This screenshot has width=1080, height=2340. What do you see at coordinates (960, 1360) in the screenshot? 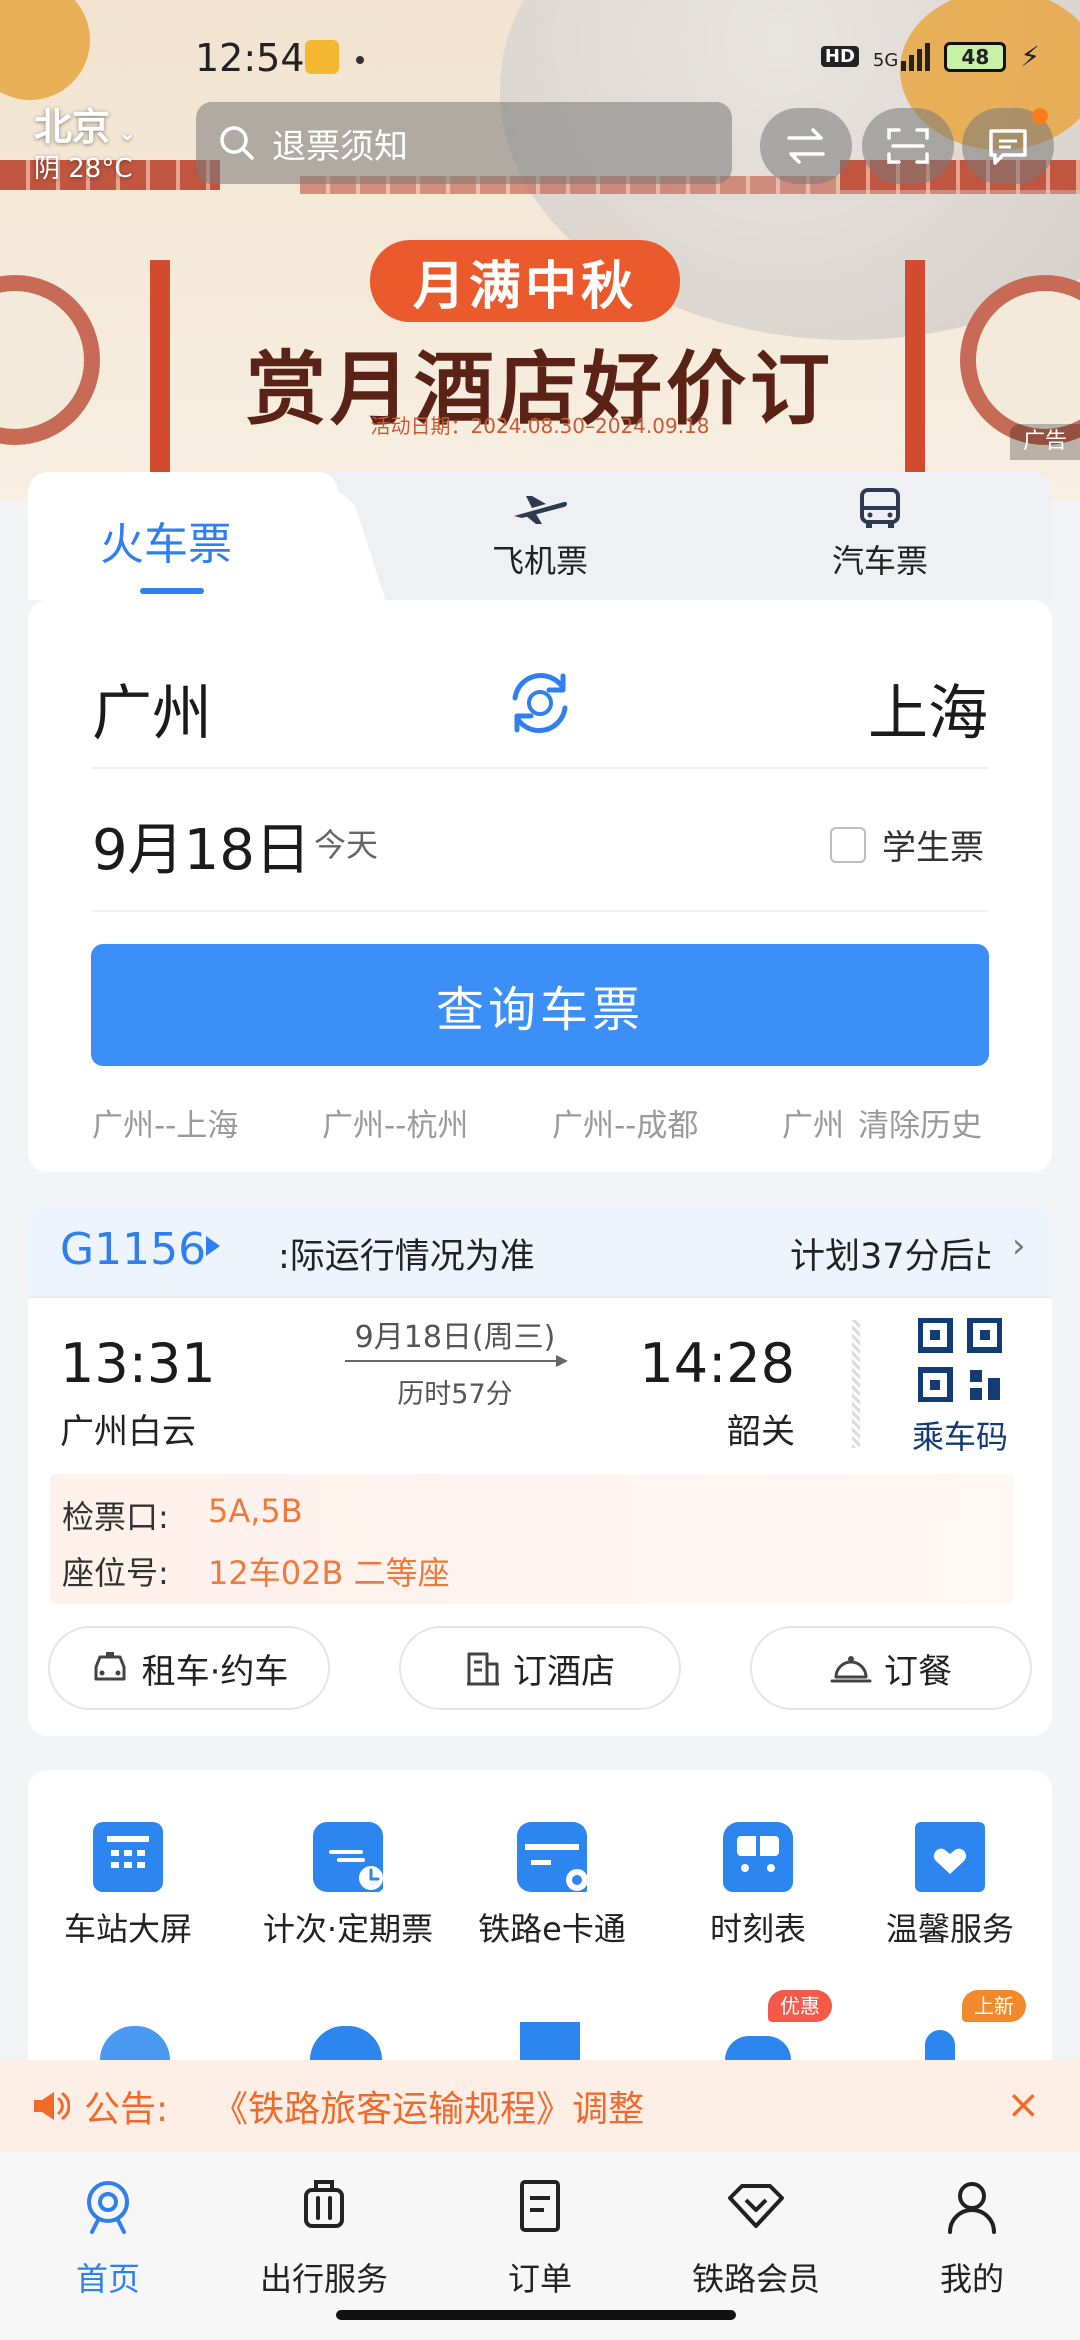
I see `qr-code-icon` at bounding box center [960, 1360].